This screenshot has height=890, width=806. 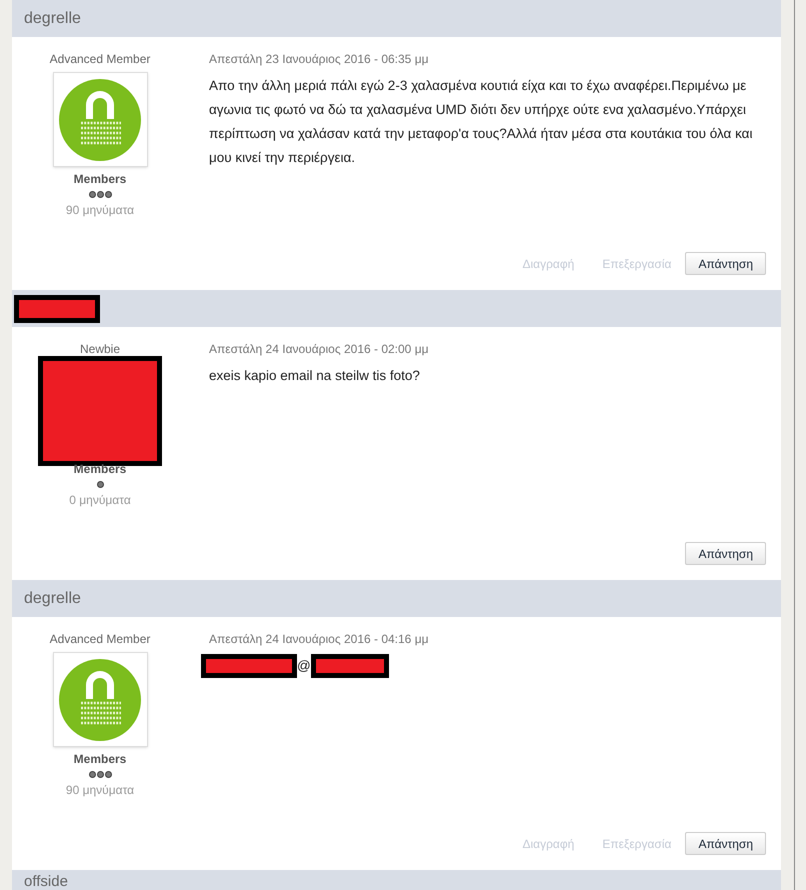 I want to click on author-name: offside, so click(x=46, y=881).